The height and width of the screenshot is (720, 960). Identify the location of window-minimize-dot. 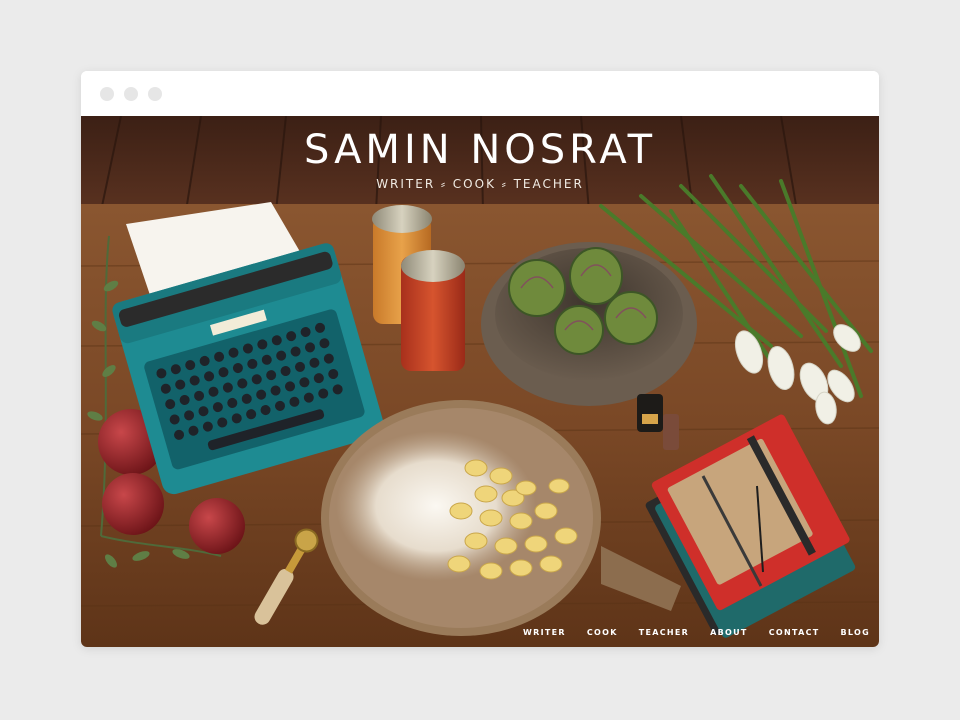
(131, 94).